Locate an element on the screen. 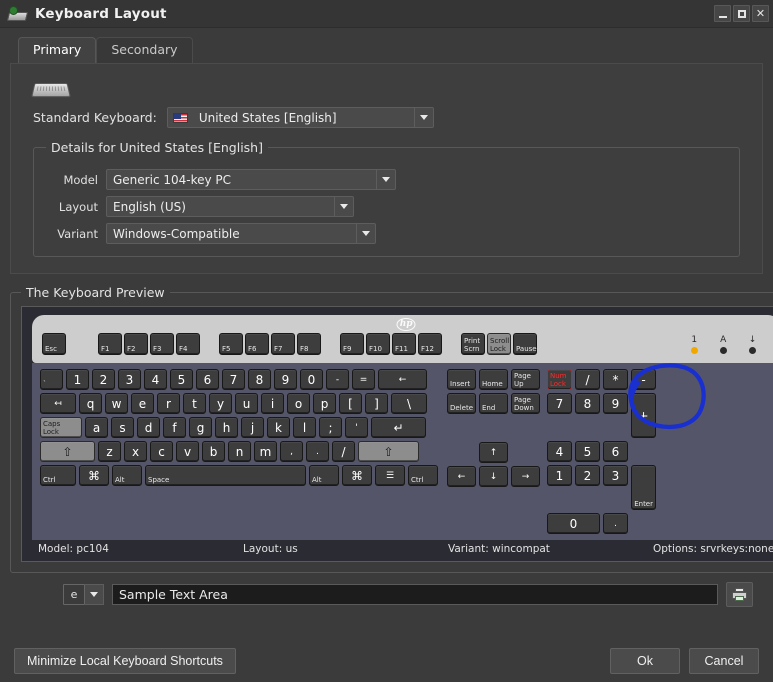 Image resolution: width=773 pixels, height=682 pixels. minimize-local-keyboard-shortcuts-button: Minimize Local Keyboard Shortcuts is located at coordinates (125, 661).